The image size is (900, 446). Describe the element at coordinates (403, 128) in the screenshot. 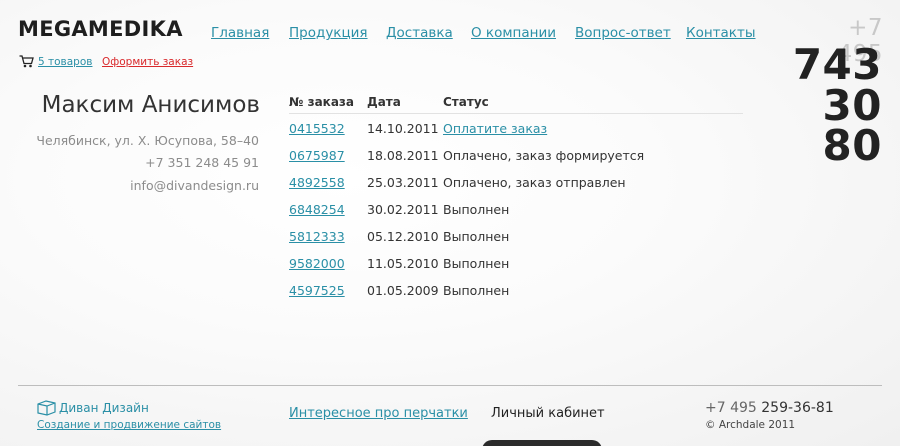

I see `order-date: 14.10.2011` at that location.